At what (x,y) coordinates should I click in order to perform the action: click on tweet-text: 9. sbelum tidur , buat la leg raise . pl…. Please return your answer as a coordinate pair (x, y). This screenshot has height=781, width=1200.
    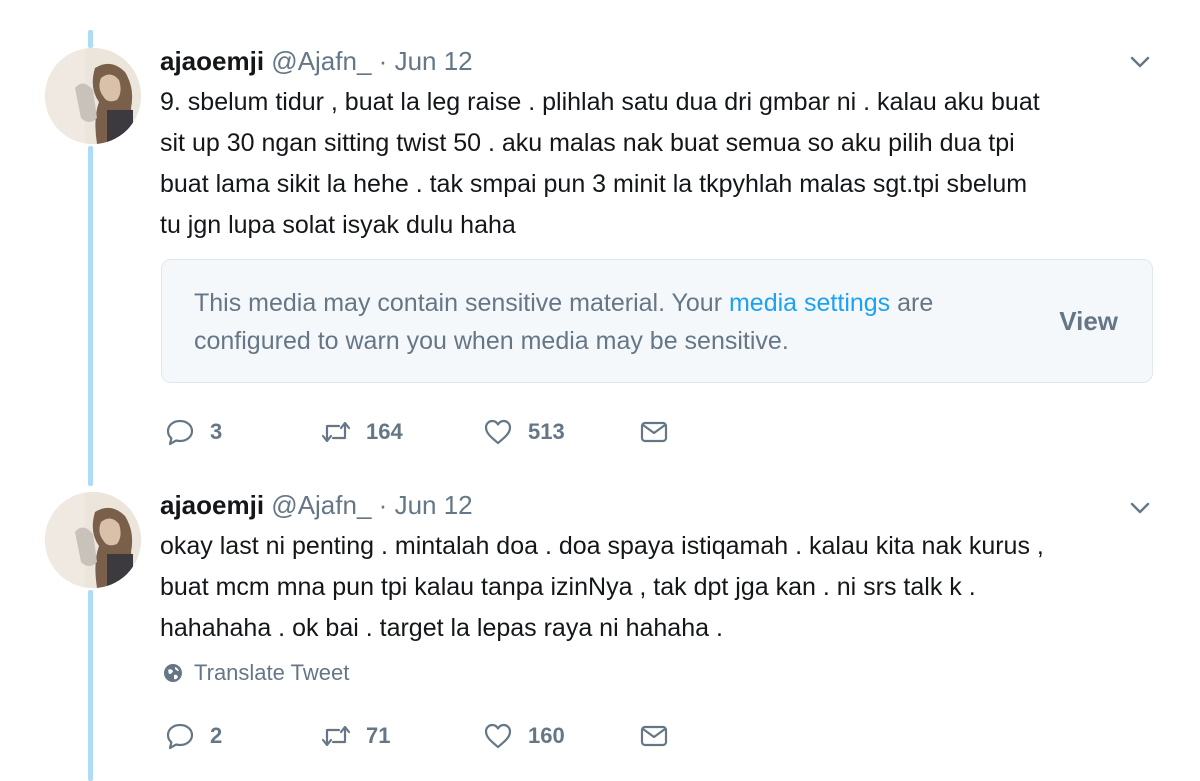
    Looking at the image, I should click on (600, 163).